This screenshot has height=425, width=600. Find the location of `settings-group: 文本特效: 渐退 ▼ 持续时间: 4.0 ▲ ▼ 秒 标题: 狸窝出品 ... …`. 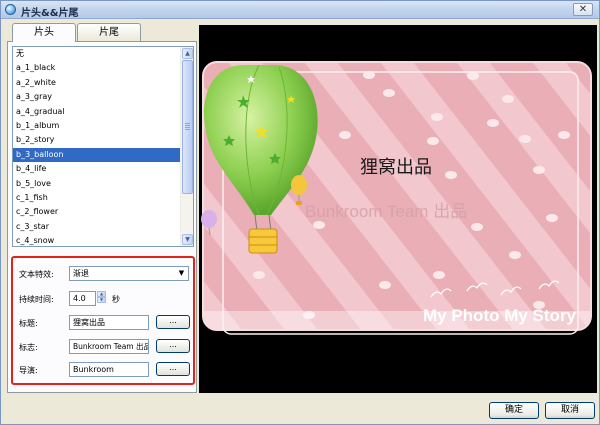

settings-group: 文本特效: 渐退 ▼ 持续时间: 4.0 ▲ ▼ 秒 标题: 狸窝出品 ... … is located at coordinates (103, 320).